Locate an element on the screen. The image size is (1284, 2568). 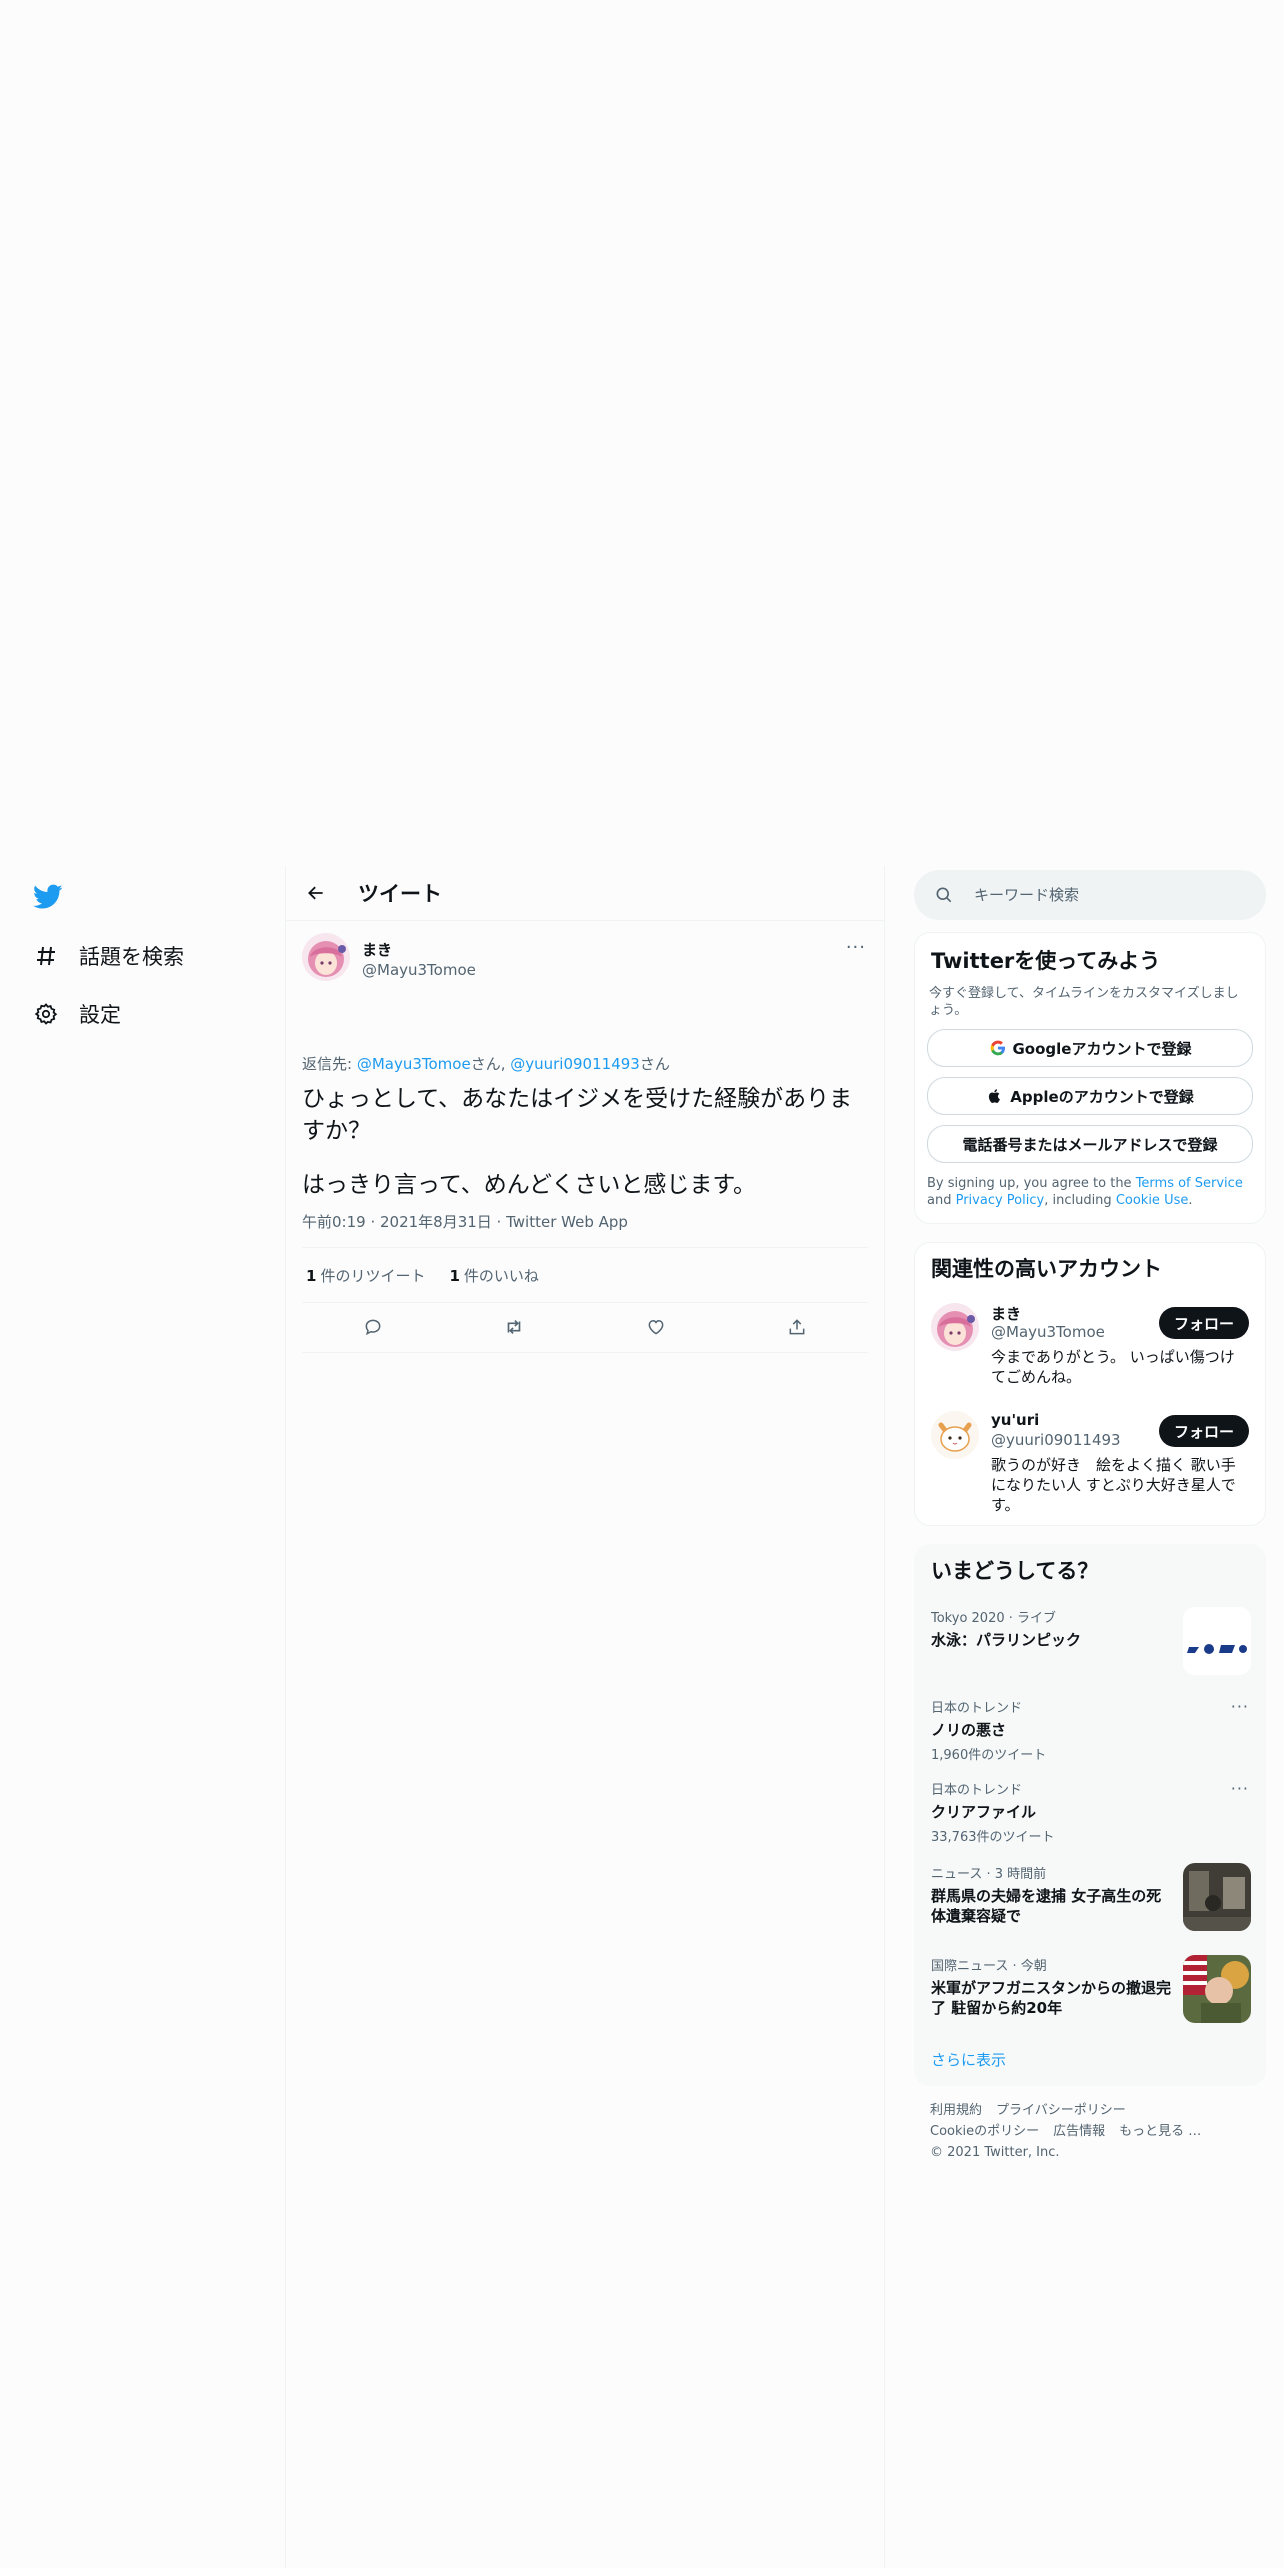
share-icon is located at coordinates (797, 1327).